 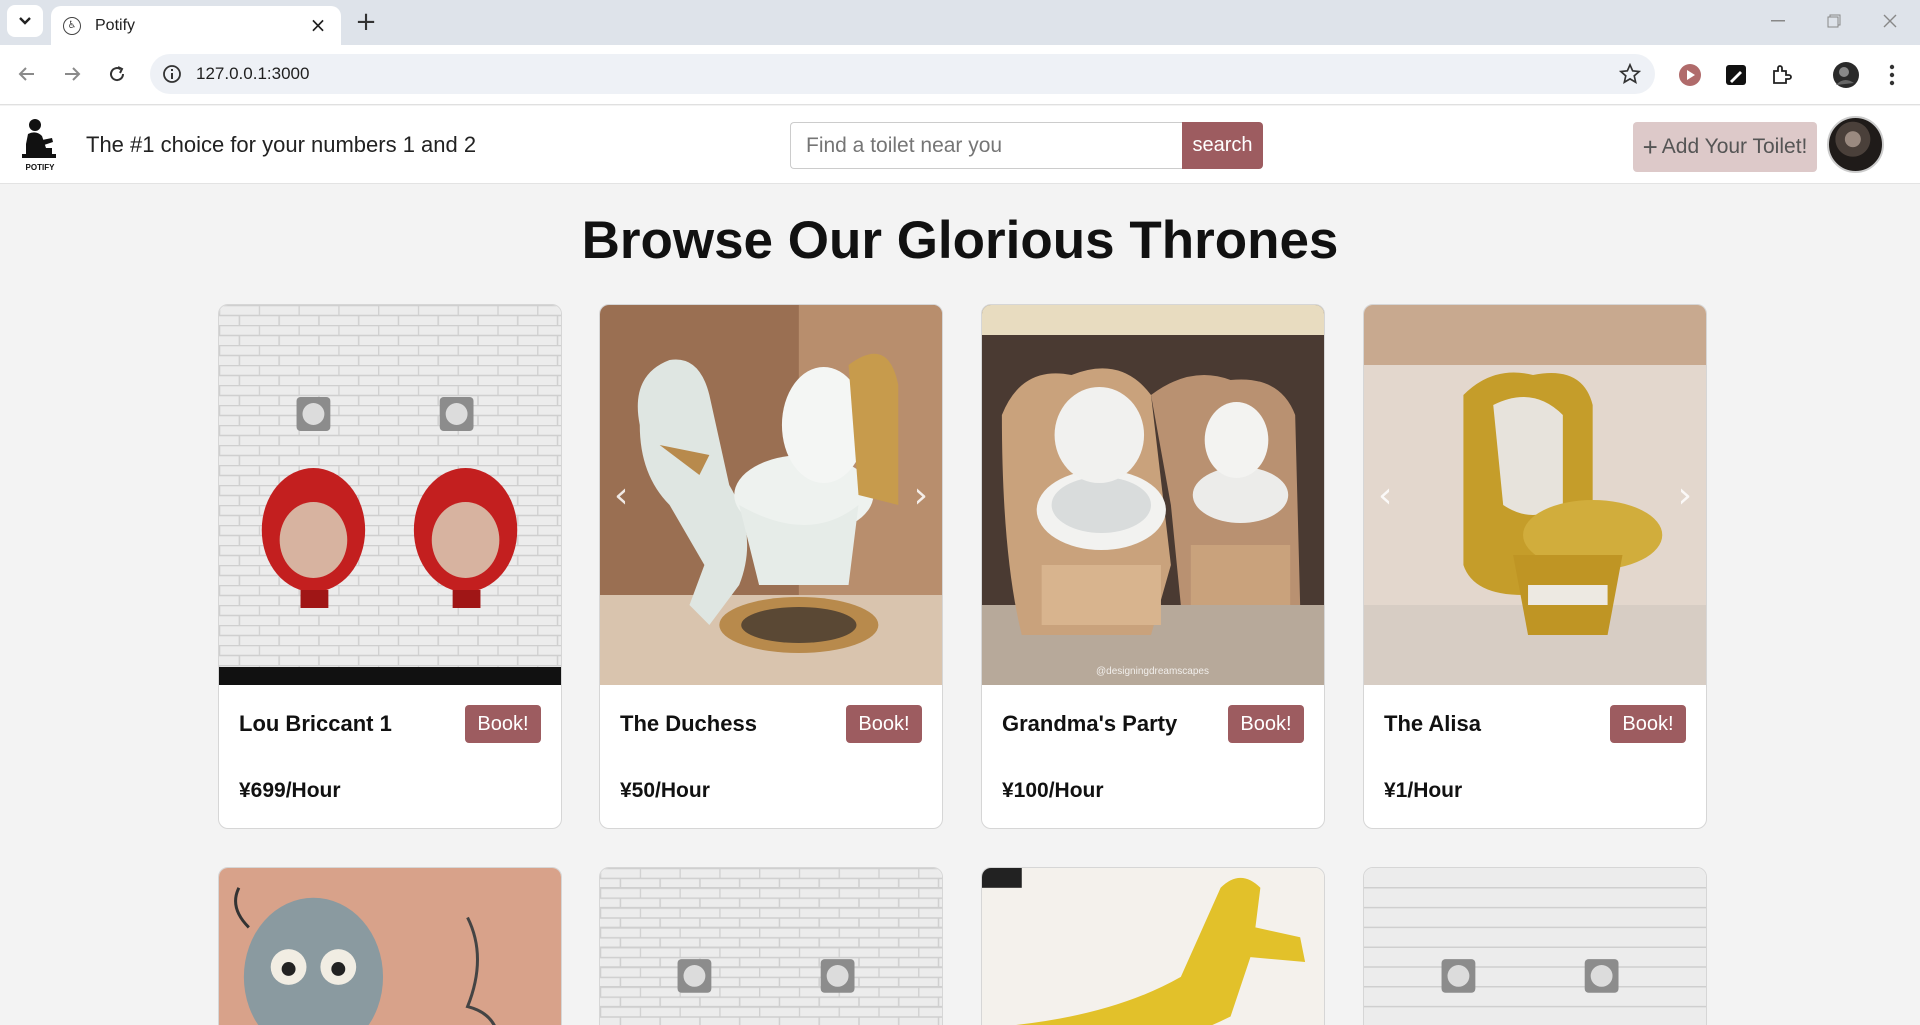 What do you see at coordinates (1152, 671) in the screenshot?
I see `watermark-text: @designingdreamscapes` at bounding box center [1152, 671].